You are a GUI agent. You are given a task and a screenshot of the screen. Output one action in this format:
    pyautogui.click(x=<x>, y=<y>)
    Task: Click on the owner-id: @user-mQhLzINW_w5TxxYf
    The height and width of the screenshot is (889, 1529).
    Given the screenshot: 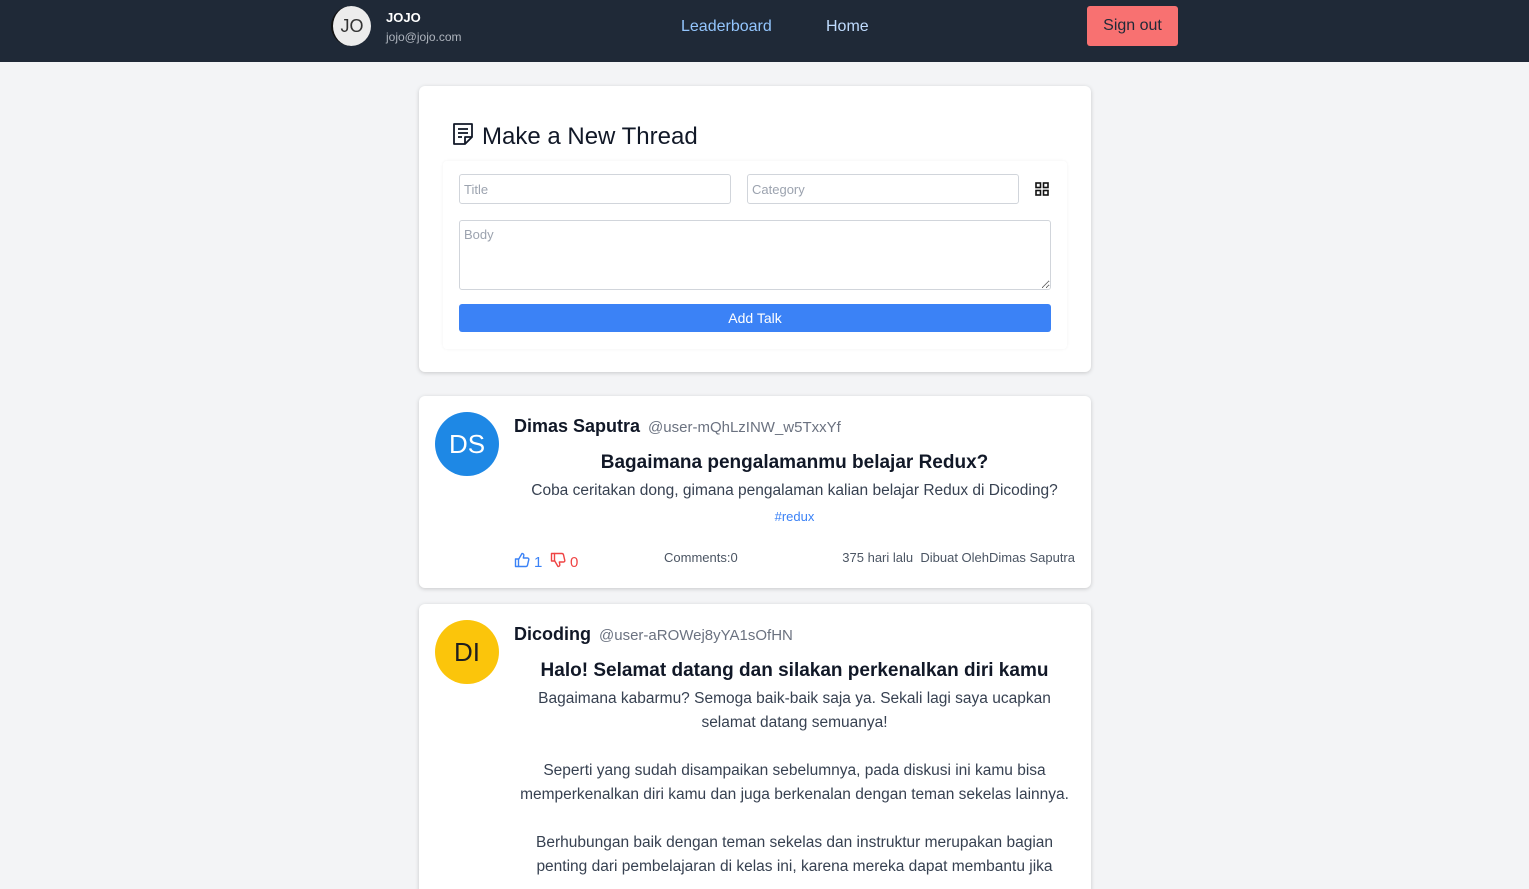 What is the action you would take?
    pyautogui.click(x=744, y=427)
    